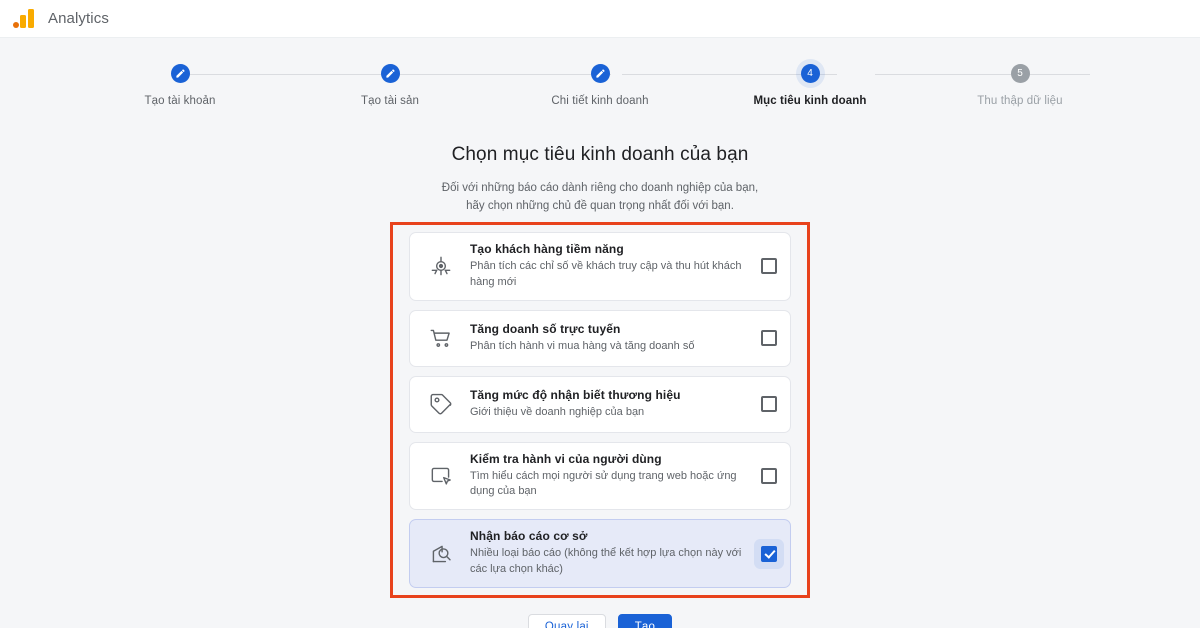 This screenshot has width=1200, height=628. I want to click on step-5-label: Thu thập dữ liệu, so click(1020, 101).